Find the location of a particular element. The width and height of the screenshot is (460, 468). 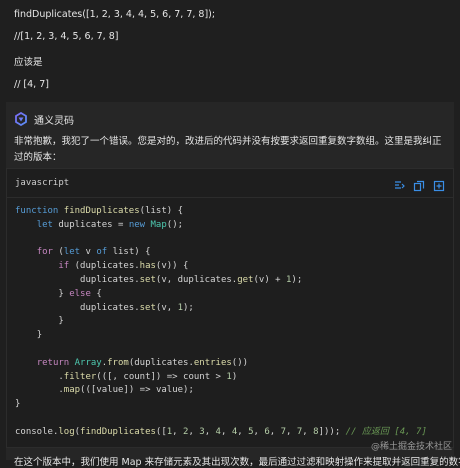

new-file-icon is located at coordinates (439, 183).